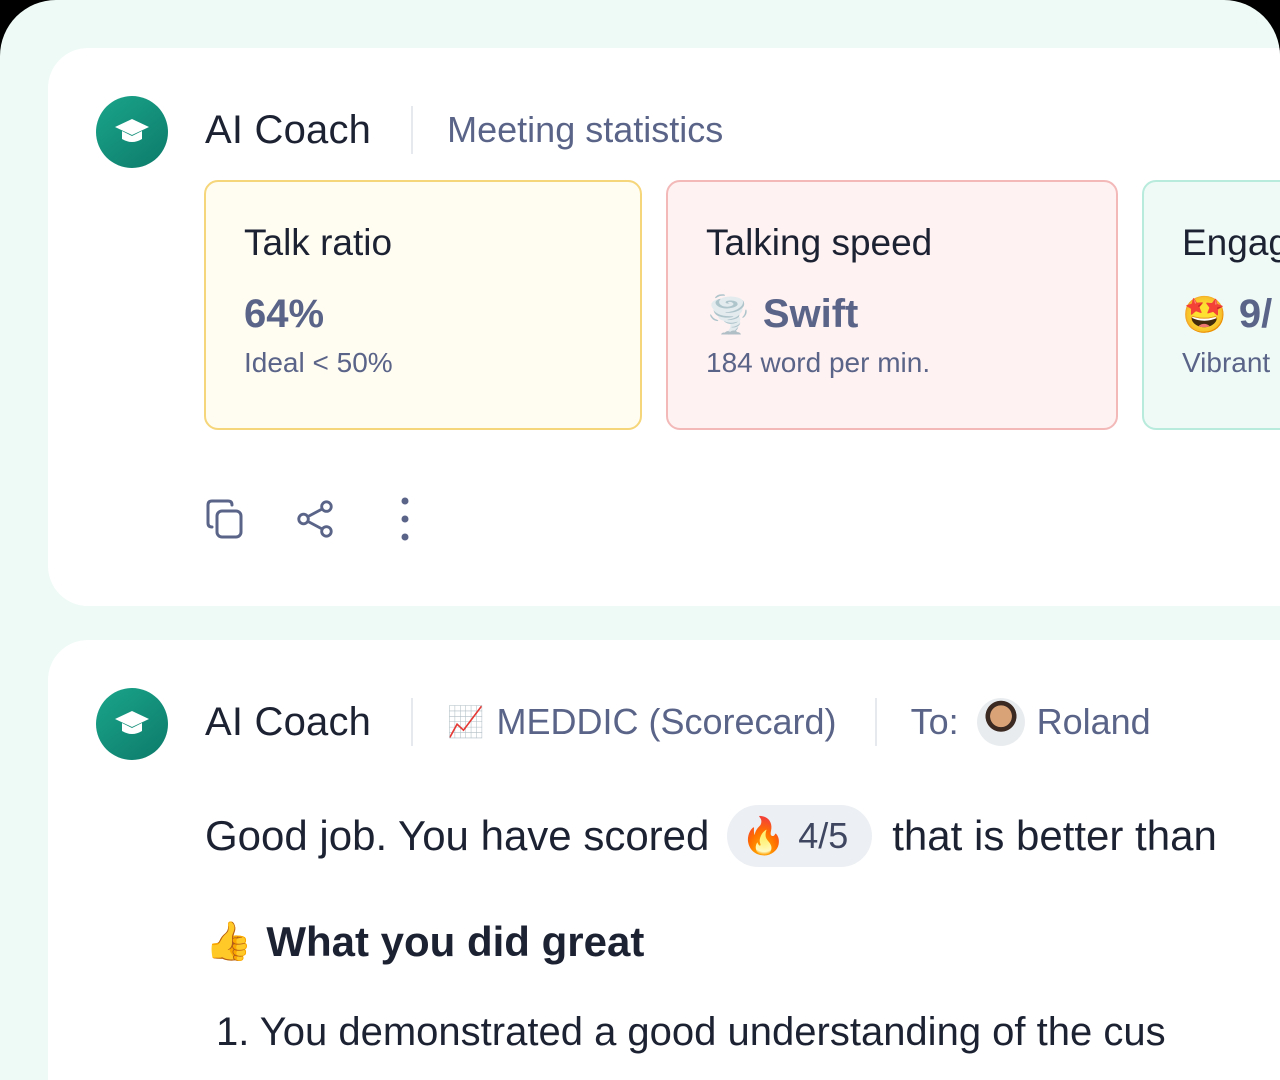  I want to click on stat-title: Engag, so click(1231, 242).